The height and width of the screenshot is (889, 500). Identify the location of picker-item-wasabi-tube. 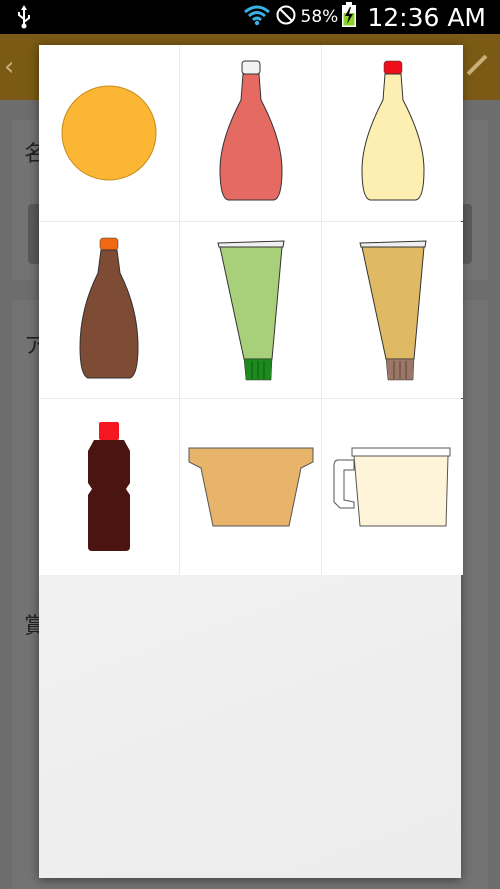
(250, 310).